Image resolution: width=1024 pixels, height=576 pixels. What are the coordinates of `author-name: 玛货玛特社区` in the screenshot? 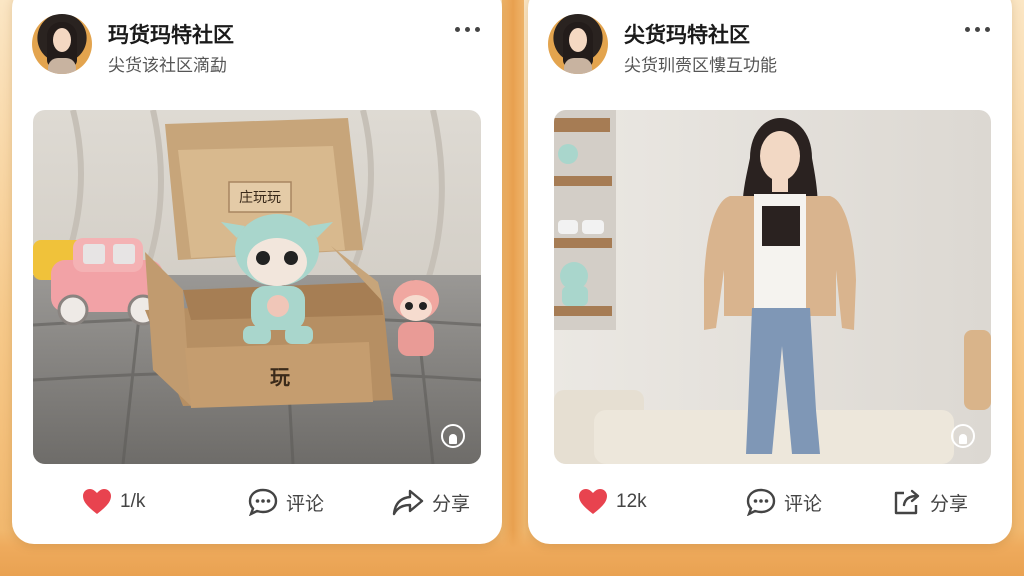 It's located at (171, 34).